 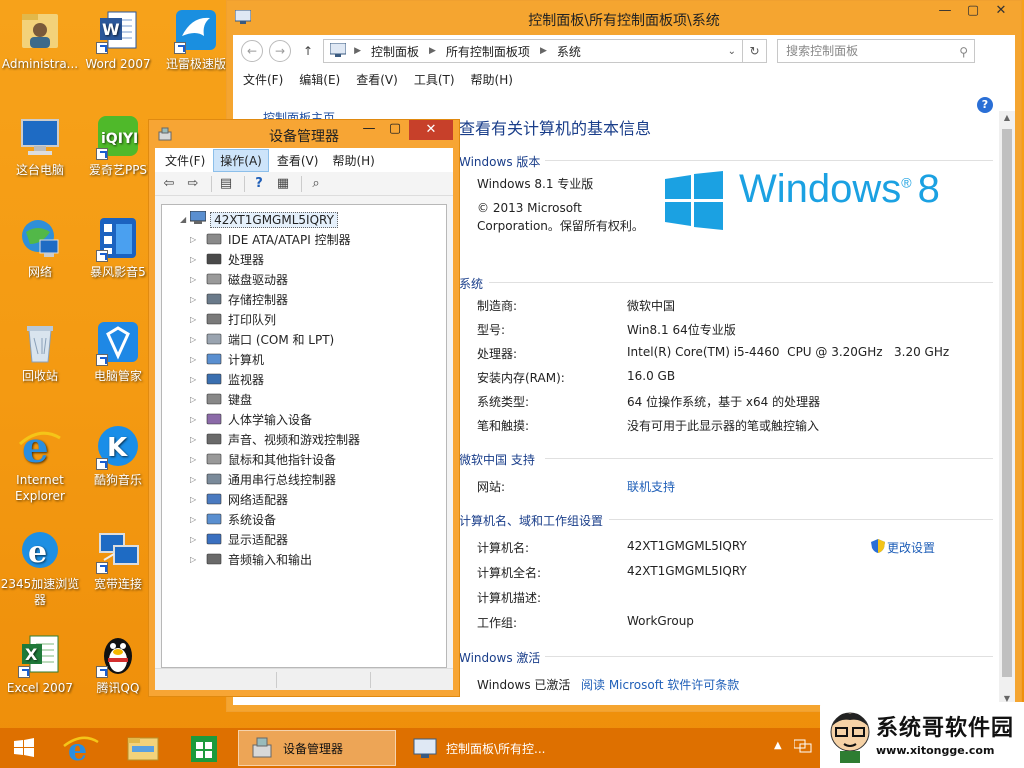 What do you see at coordinates (778, 745) in the screenshot?
I see `tray-expand-icon: ▲` at bounding box center [778, 745].